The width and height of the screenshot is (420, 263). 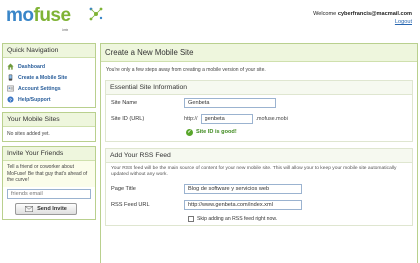 What do you see at coordinates (20, 15) in the screenshot?
I see `logo-text-mo: mo` at bounding box center [20, 15].